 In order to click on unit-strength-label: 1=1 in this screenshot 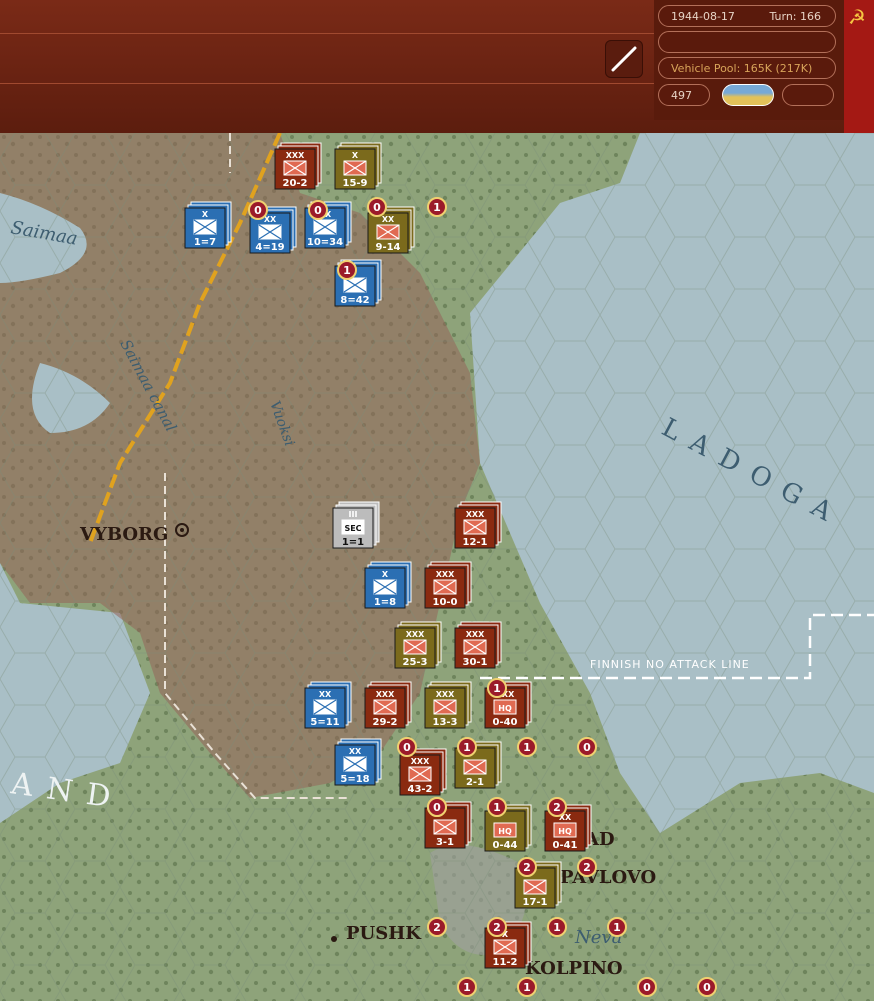, I will do `click(353, 542)`.